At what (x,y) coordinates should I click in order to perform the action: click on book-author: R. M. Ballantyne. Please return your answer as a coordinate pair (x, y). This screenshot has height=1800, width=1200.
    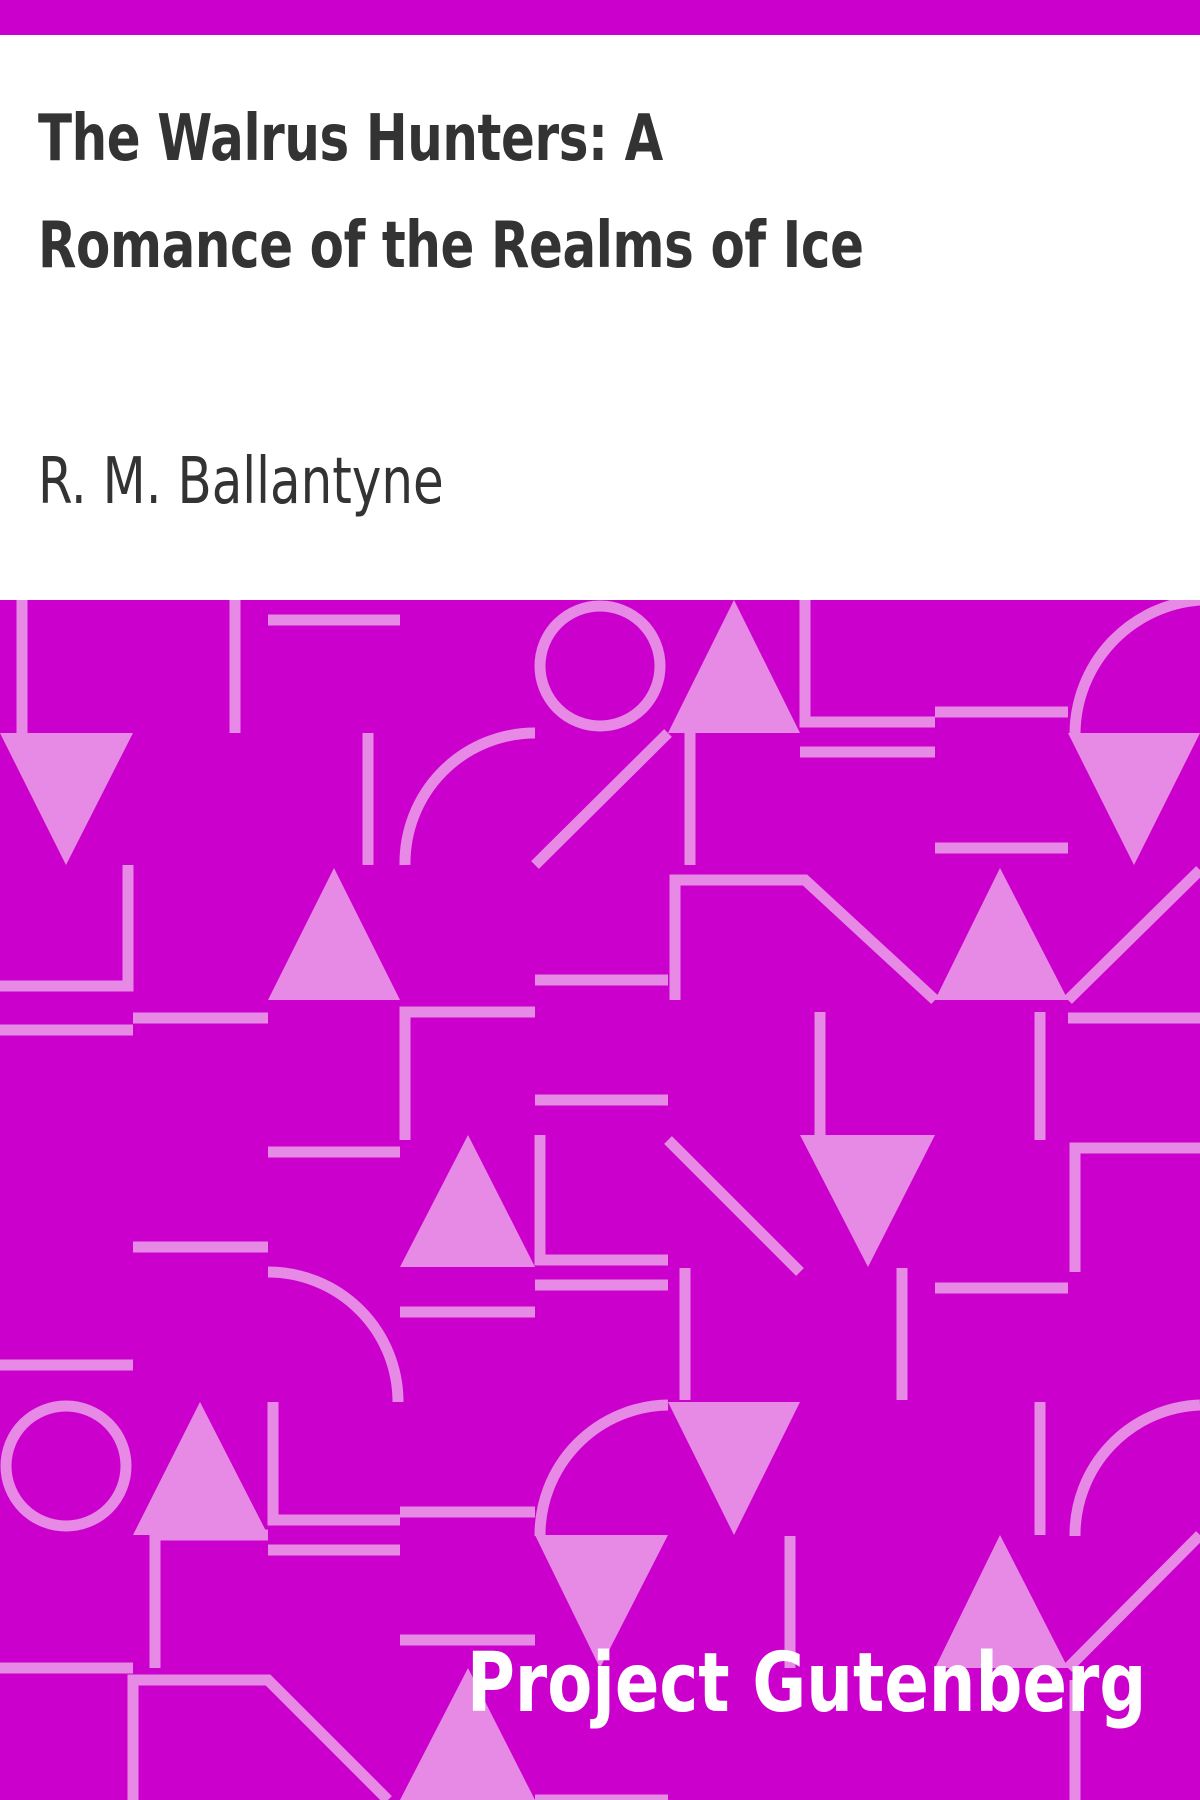
    Looking at the image, I should click on (241, 482).